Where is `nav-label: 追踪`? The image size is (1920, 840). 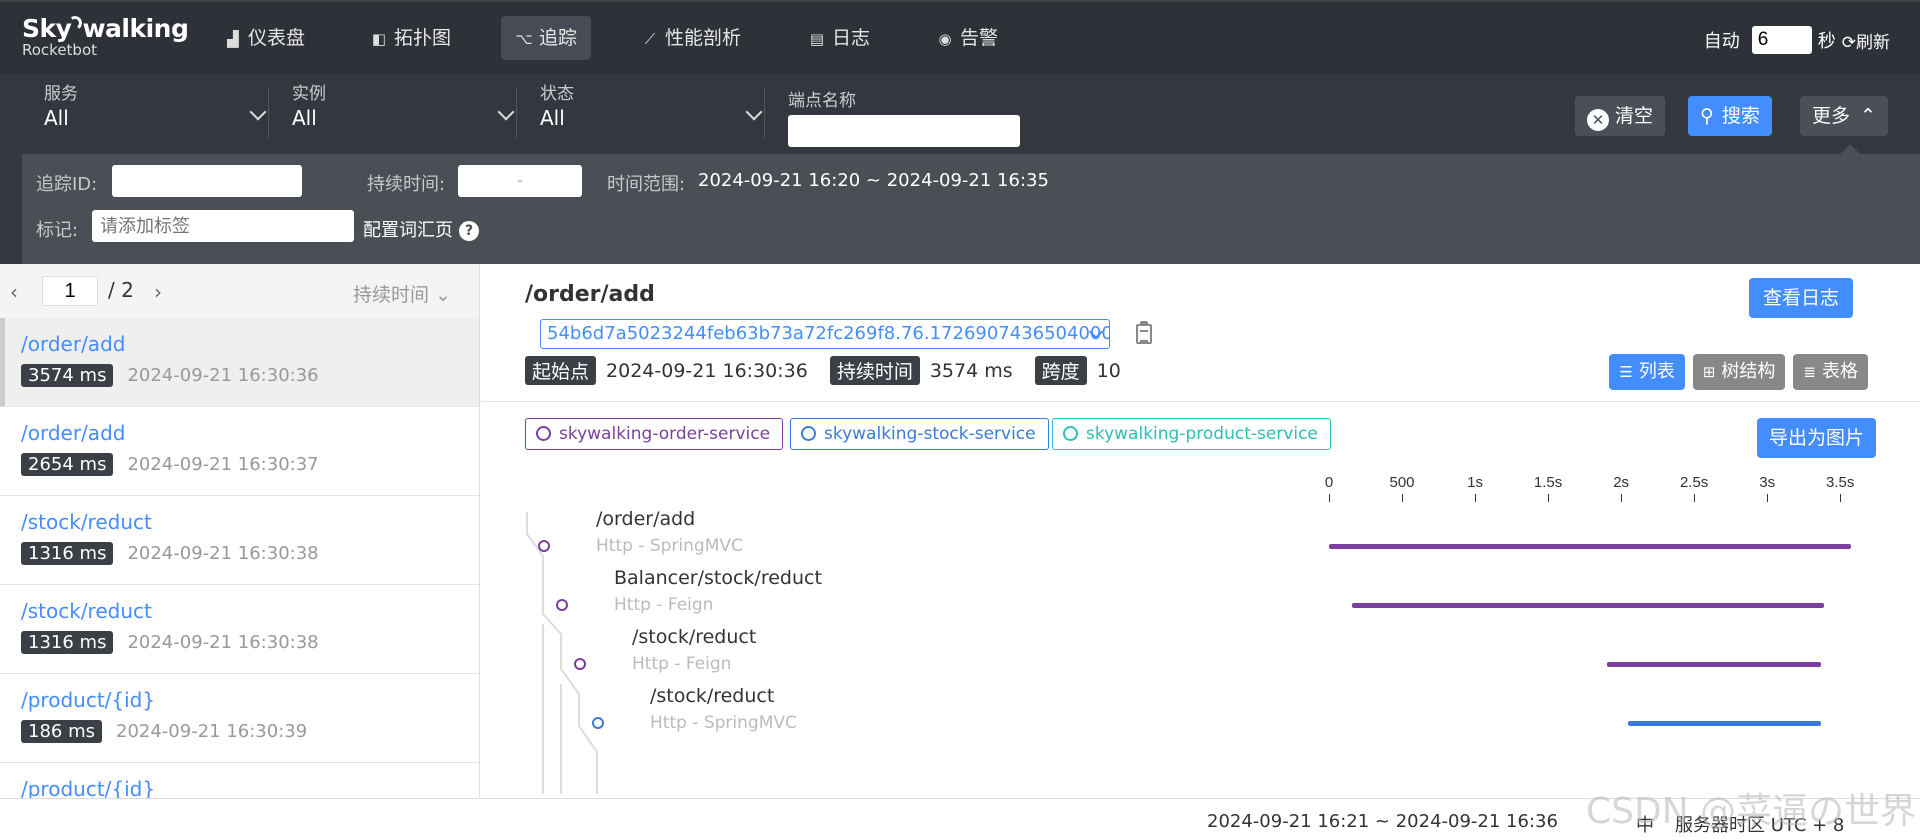
nav-label: 追踪 is located at coordinates (558, 38).